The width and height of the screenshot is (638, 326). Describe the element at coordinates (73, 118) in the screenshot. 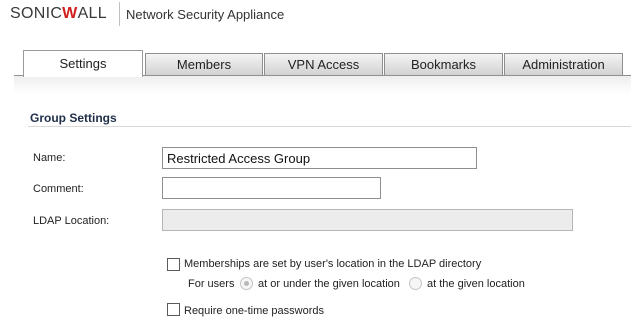

I see `section-title: Group Settings` at that location.